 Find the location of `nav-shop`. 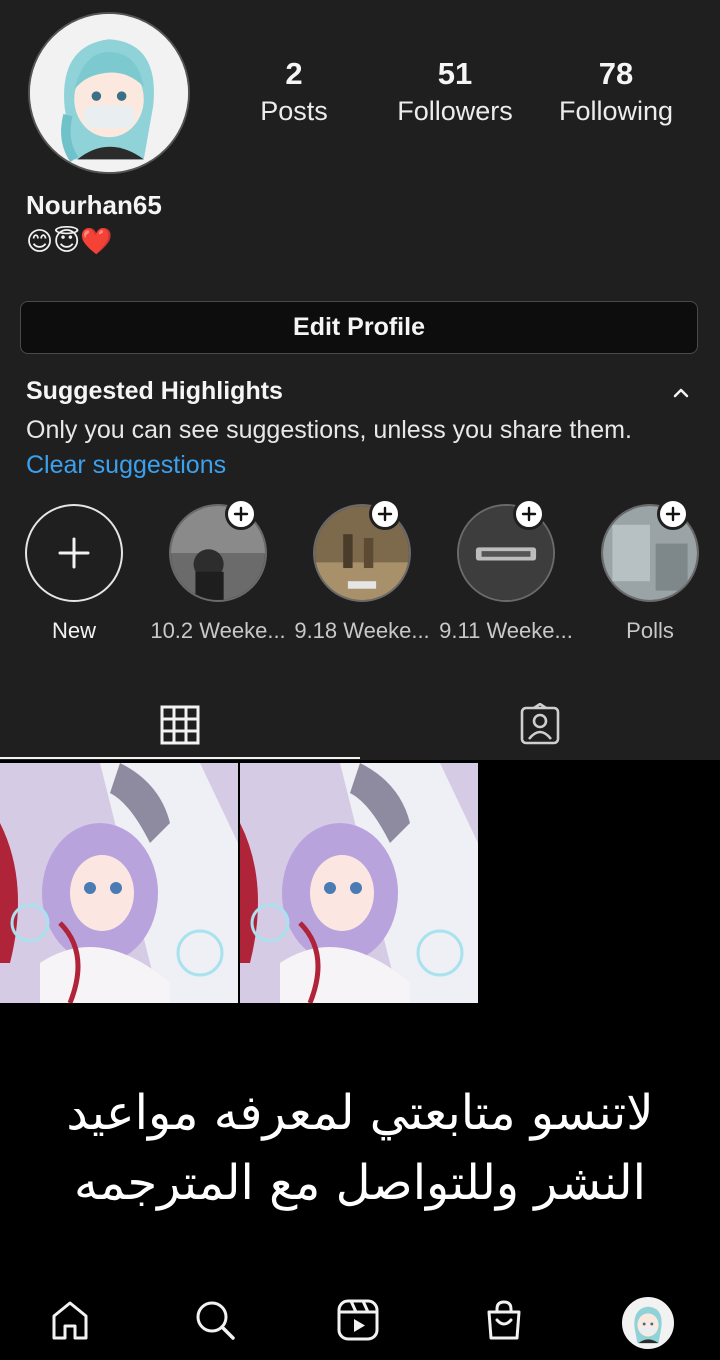

nav-shop is located at coordinates (504, 1320).